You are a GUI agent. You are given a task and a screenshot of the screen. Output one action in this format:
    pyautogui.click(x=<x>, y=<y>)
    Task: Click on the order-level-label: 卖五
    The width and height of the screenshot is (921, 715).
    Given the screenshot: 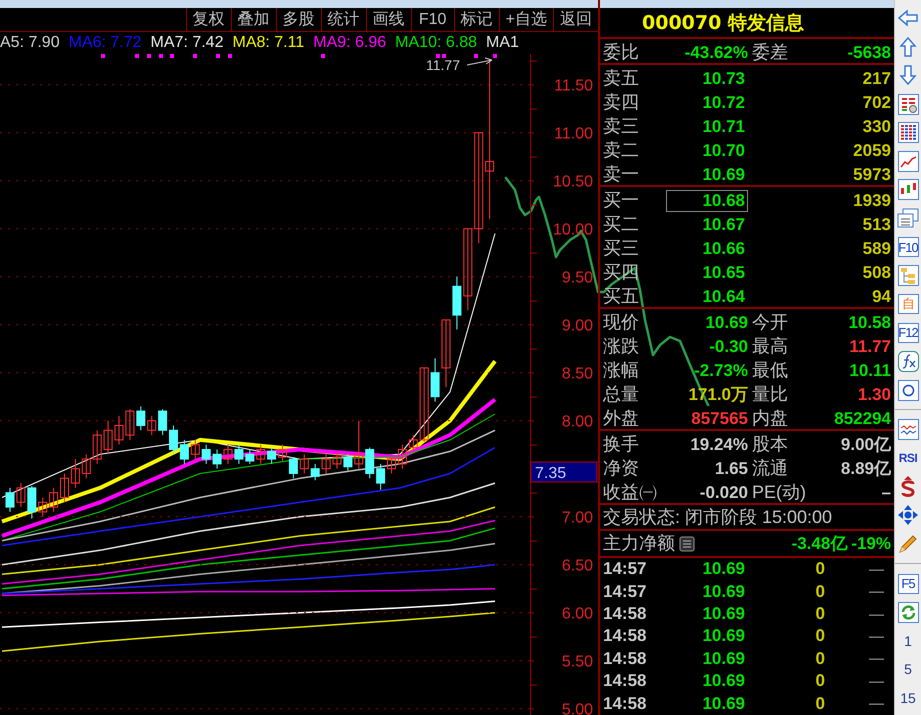 What is the action you would take?
    pyautogui.click(x=621, y=78)
    